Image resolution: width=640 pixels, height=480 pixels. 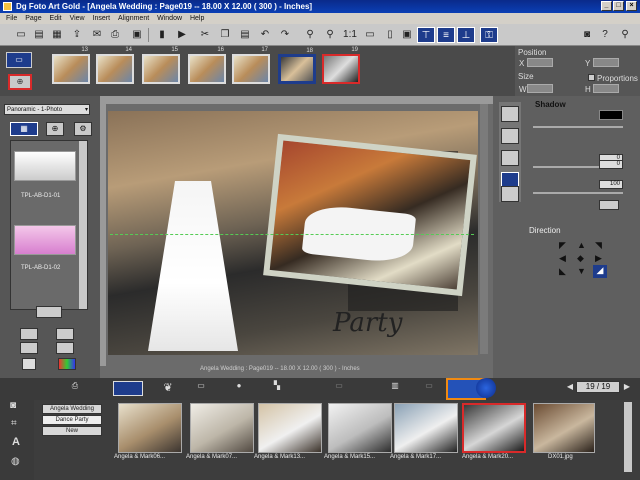 I want to click on menu-insert: Insert, so click(x=102, y=18).